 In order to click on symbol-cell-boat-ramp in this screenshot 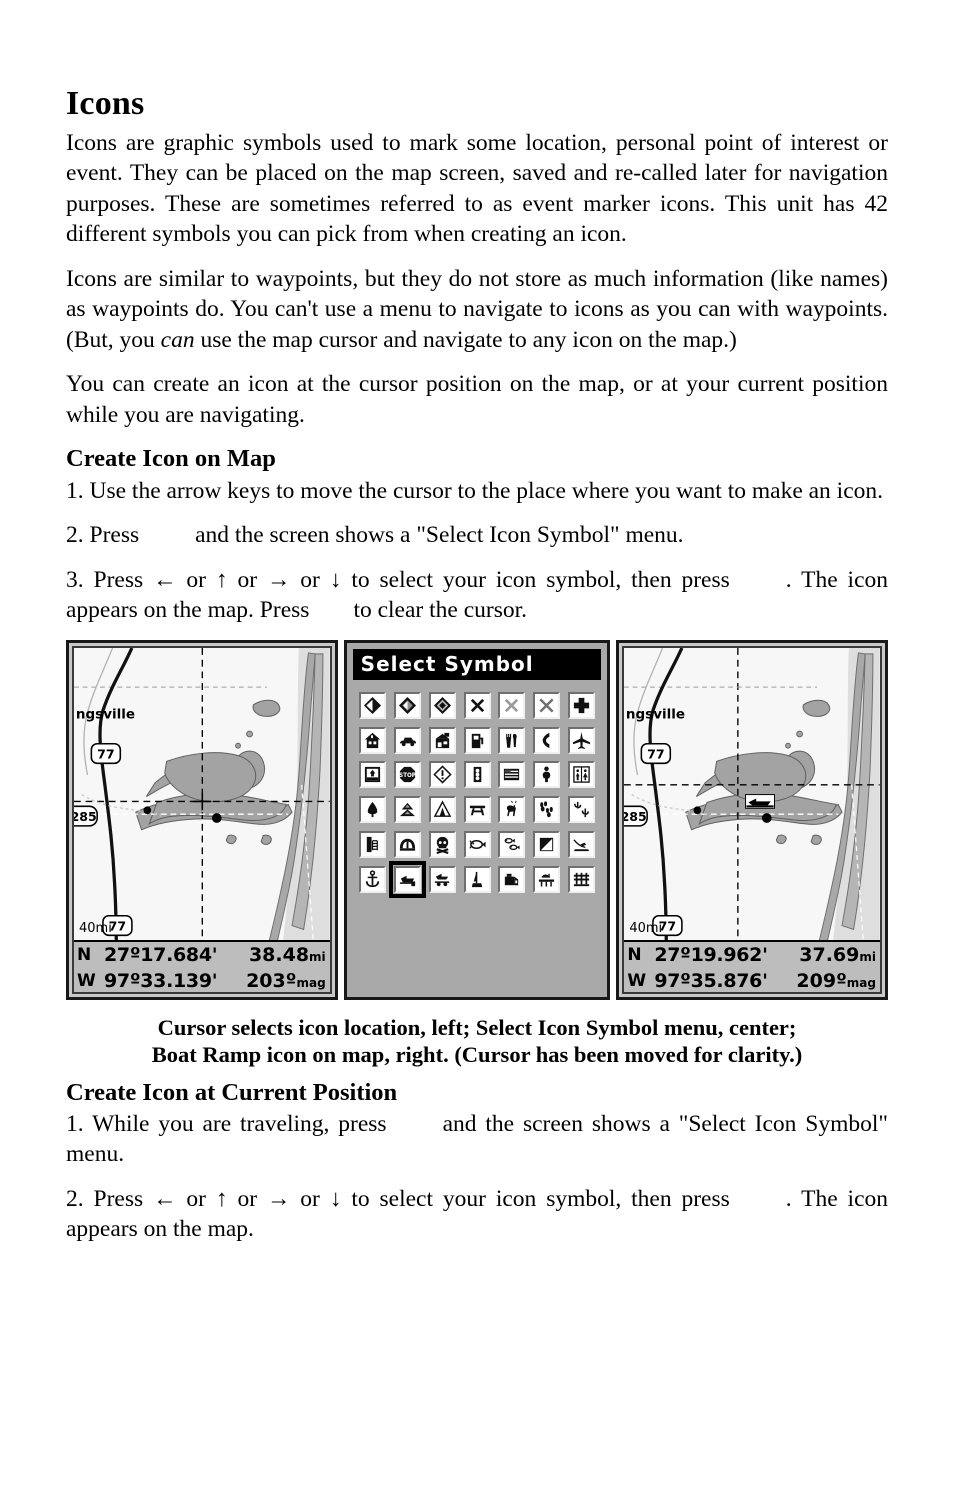, I will do `click(407, 880)`.